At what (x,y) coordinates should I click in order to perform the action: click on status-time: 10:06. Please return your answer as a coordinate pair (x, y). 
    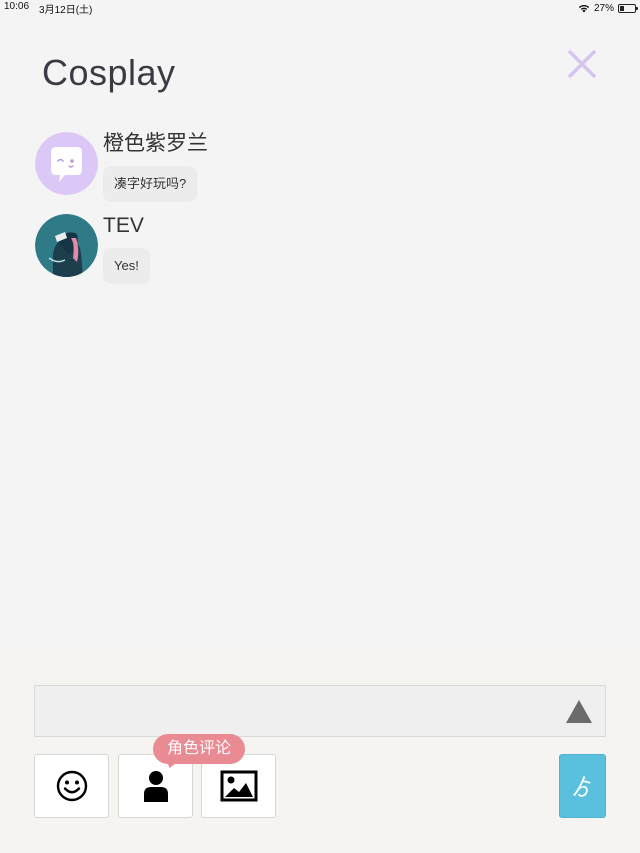
    Looking at the image, I should click on (17, 6).